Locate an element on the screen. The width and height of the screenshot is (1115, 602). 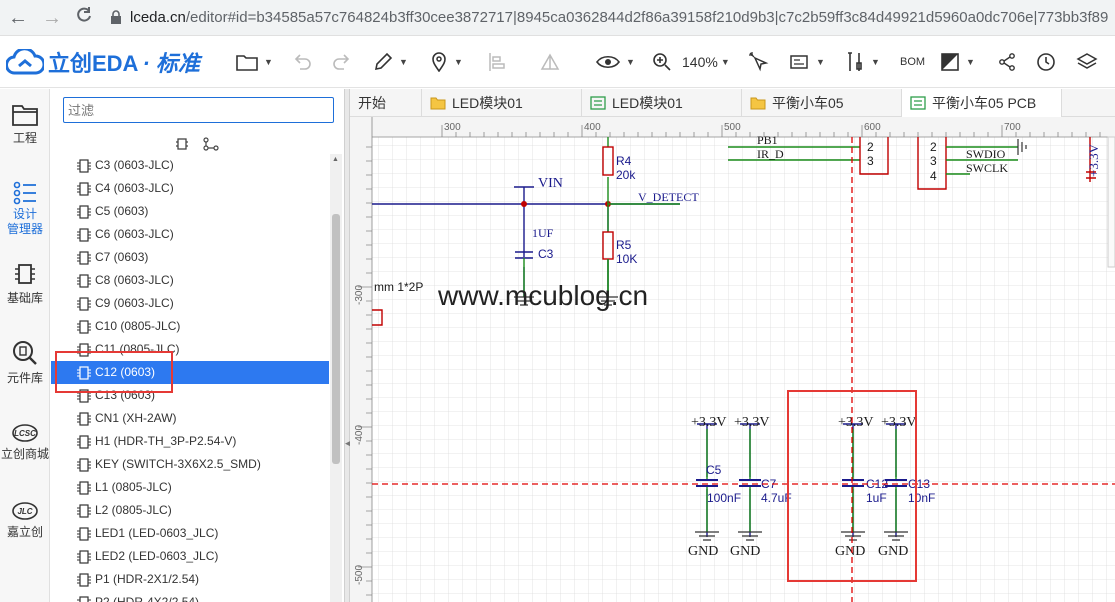
component-button: ▼ is located at coordinates (806, 62).